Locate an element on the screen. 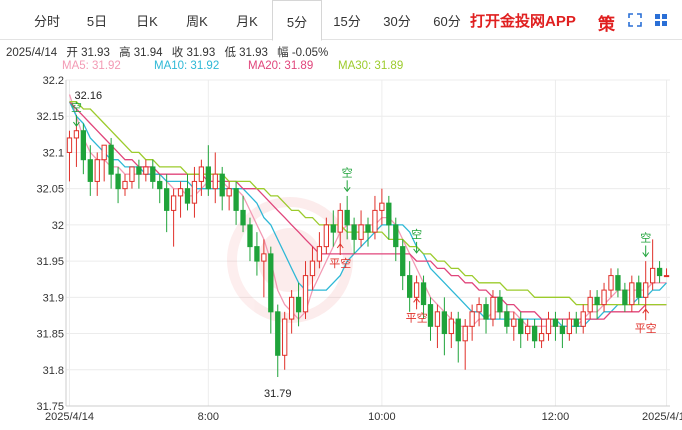  tab-30min: 30分 is located at coordinates (397, 20).